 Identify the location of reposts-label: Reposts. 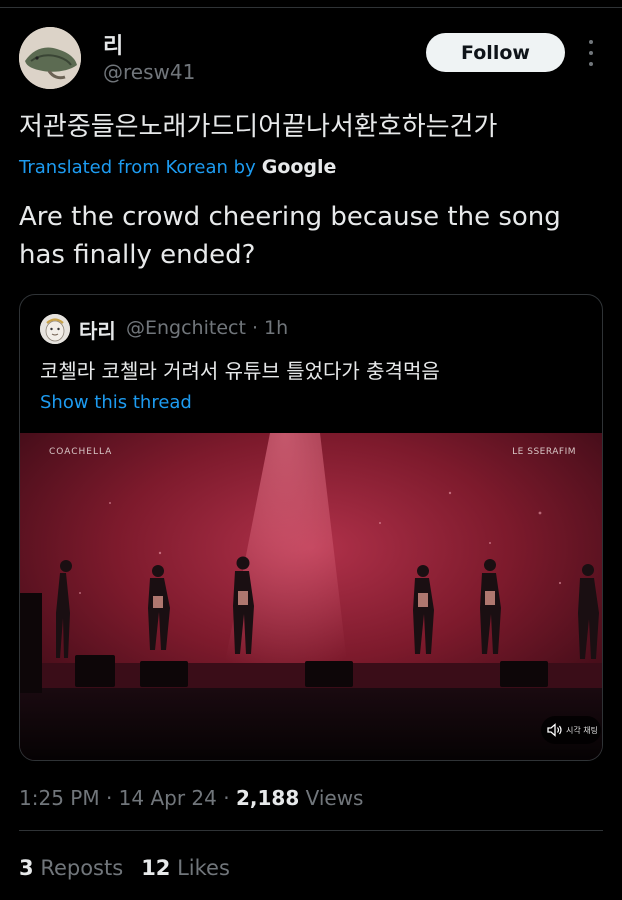
(82, 868).